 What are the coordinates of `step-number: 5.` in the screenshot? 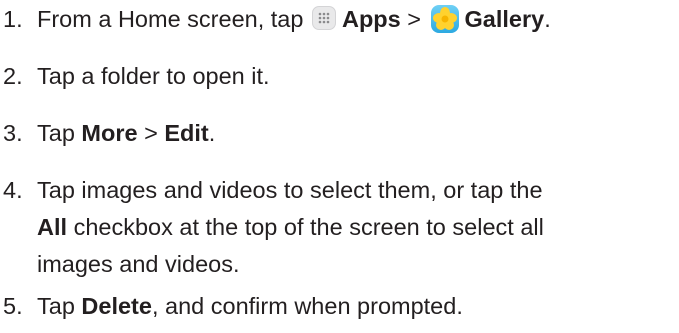 It's located at (13, 306).